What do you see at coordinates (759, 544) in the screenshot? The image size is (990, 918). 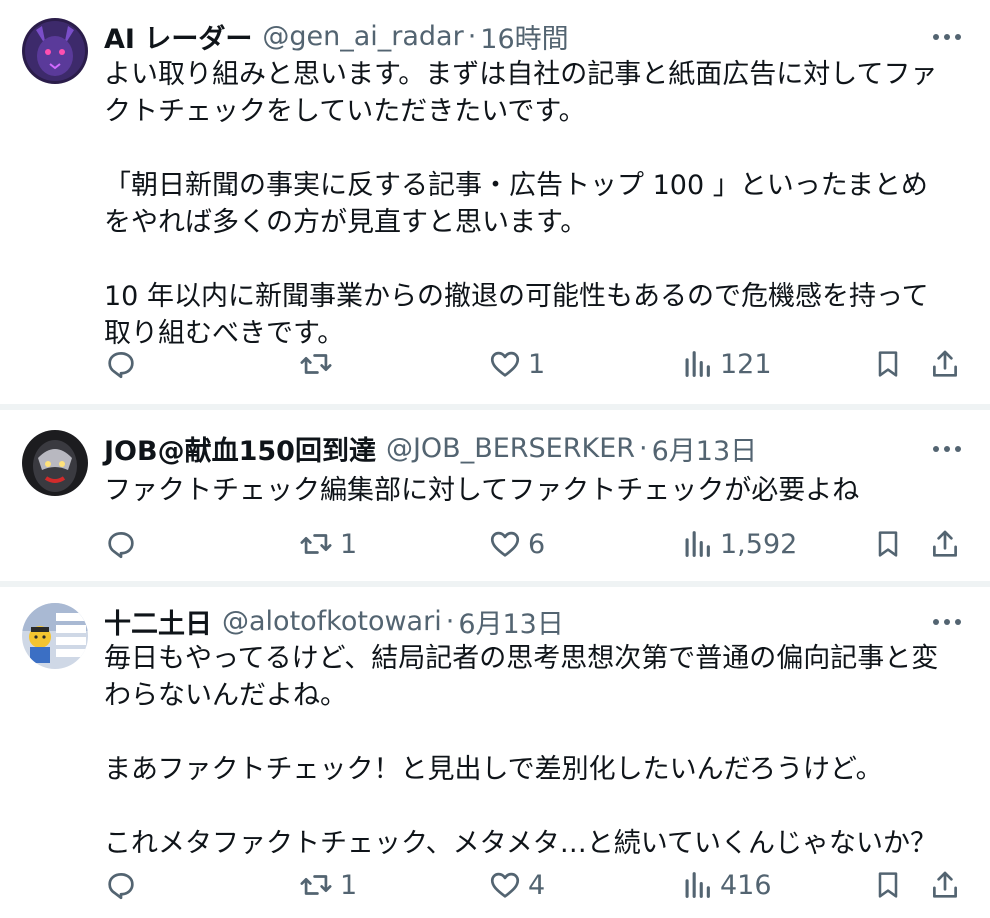 I see `view-count: 1,592` at bounding box center [759, 544].